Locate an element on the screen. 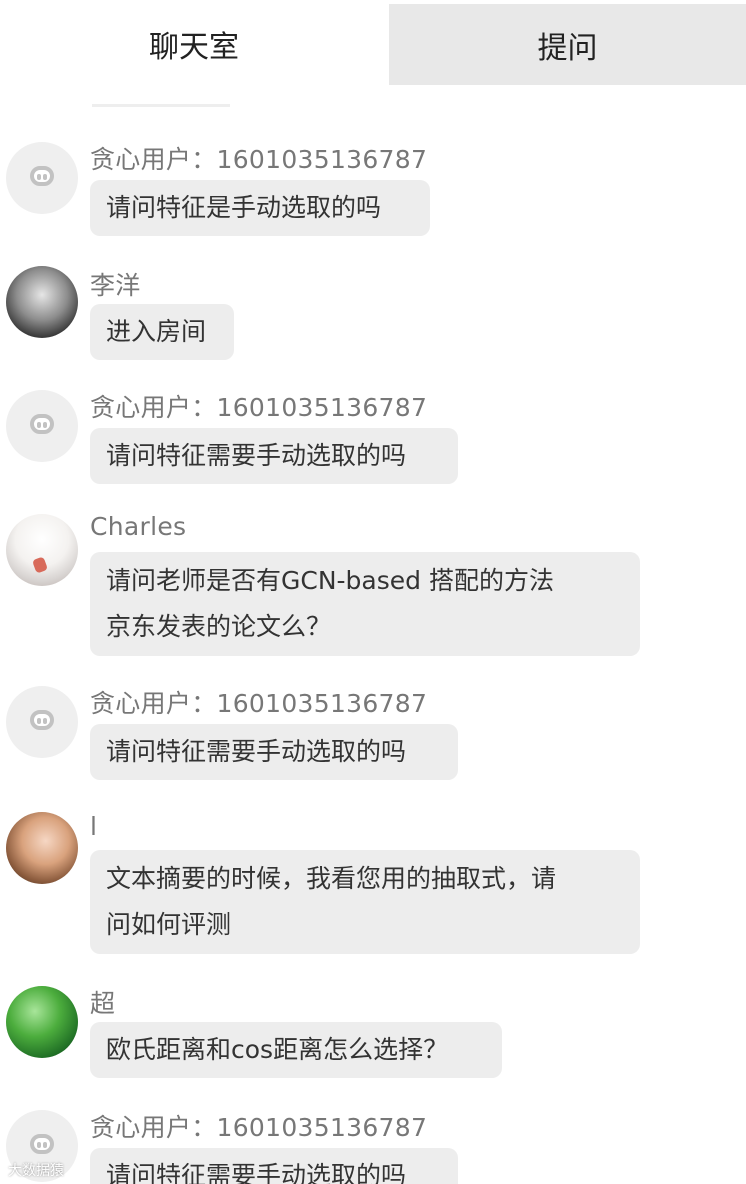 This screenshot has height=1184, width=746. message-sender: Charles is located at coordinates (138, 526).